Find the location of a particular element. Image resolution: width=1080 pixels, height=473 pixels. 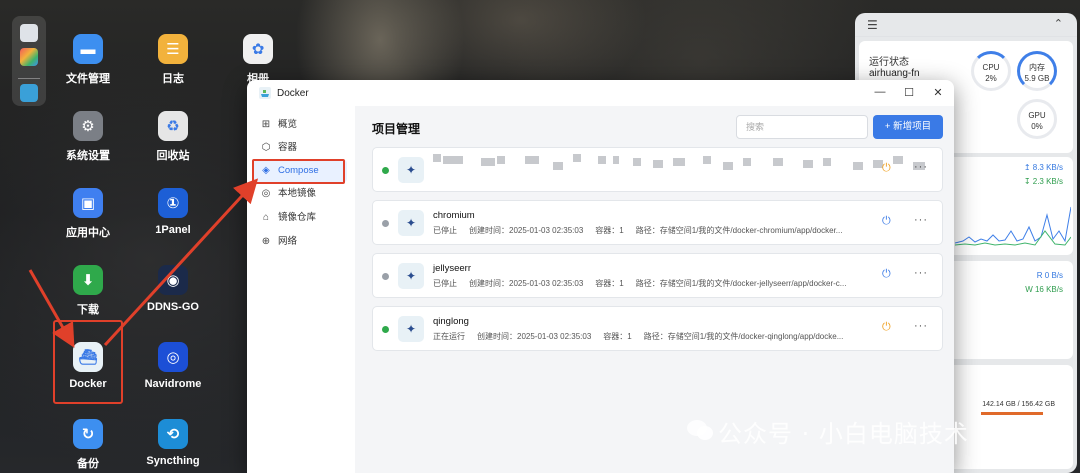

desktop-app-label: 1Panel is located at coordinates (173, 230).